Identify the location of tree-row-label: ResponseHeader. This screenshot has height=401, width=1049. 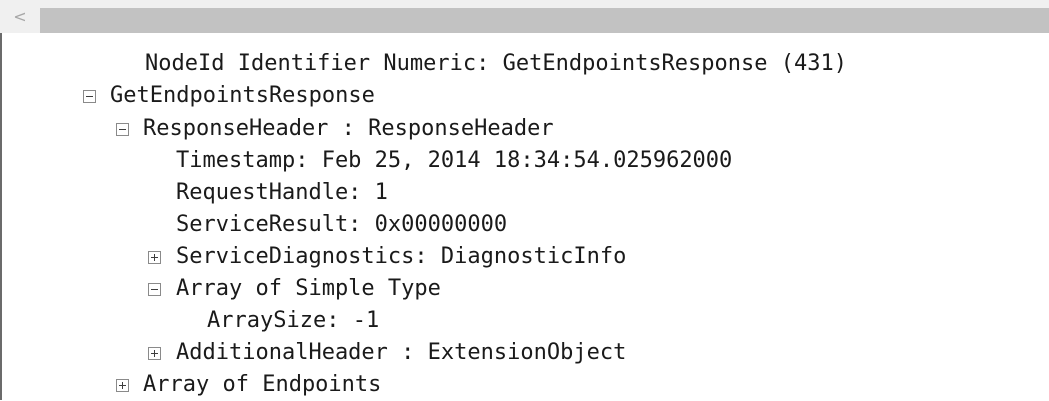
(348, 128).